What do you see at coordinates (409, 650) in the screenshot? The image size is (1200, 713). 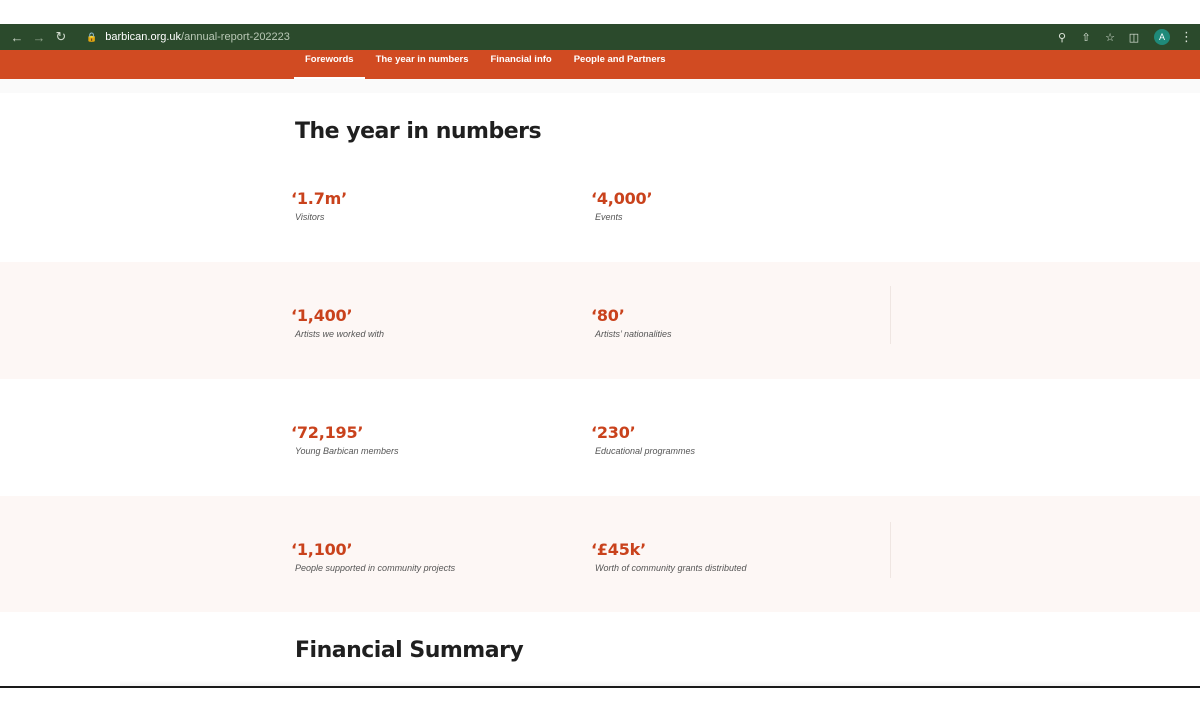 I see `financial-summary-title: Financial Summary` at bounding box center [409, 650].